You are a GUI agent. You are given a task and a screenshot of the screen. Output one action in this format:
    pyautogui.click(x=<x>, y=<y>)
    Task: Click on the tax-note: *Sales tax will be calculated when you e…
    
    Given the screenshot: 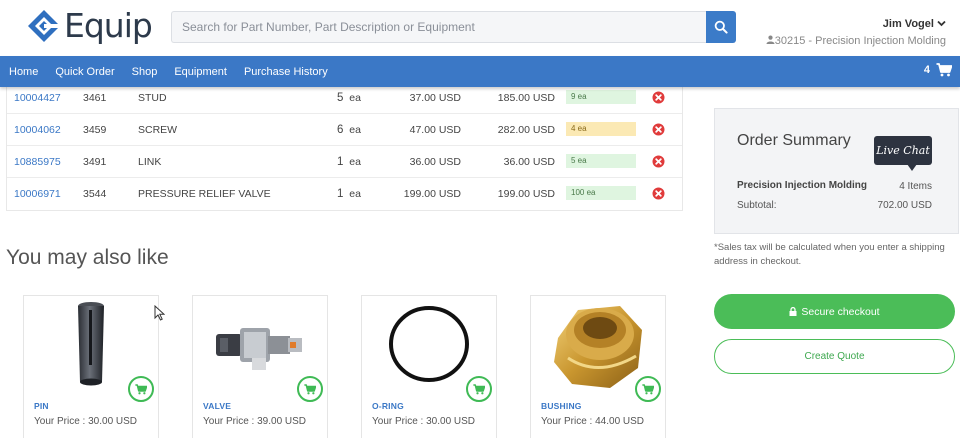 What is the action you would take?
    pyautogui.click(x=829, y=254)
    